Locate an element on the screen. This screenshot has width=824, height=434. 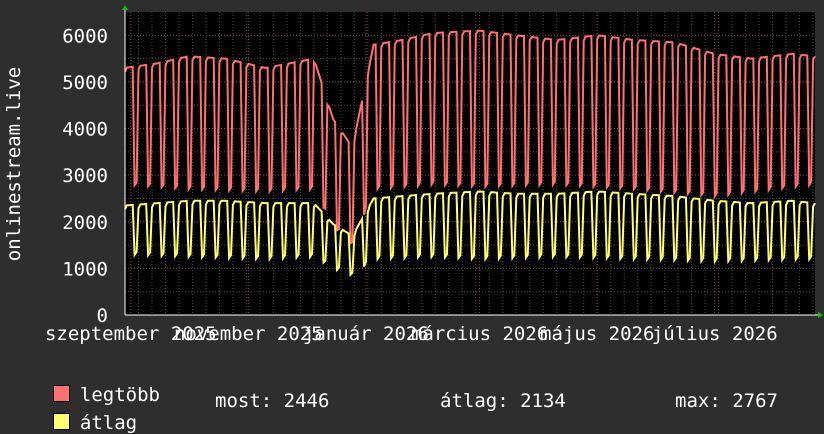
x-tick-label: július 2026 is located at coordinates (715, 334).